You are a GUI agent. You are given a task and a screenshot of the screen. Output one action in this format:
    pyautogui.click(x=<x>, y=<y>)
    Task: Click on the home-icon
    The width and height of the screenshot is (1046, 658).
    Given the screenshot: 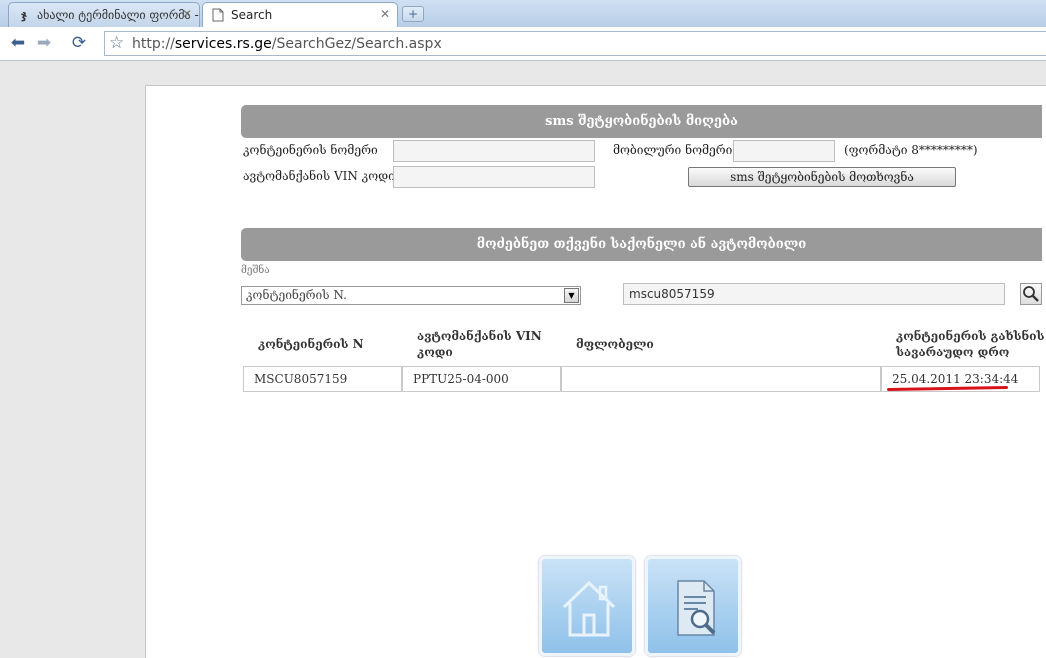 What is the action you would take?
    pyautogui.click(x=589, y=608)
    